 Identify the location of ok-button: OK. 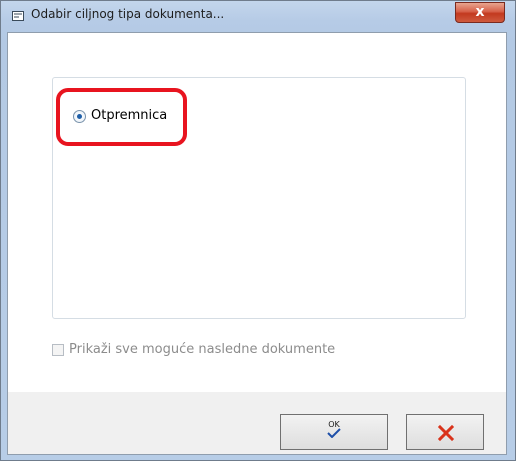
(334, 432).